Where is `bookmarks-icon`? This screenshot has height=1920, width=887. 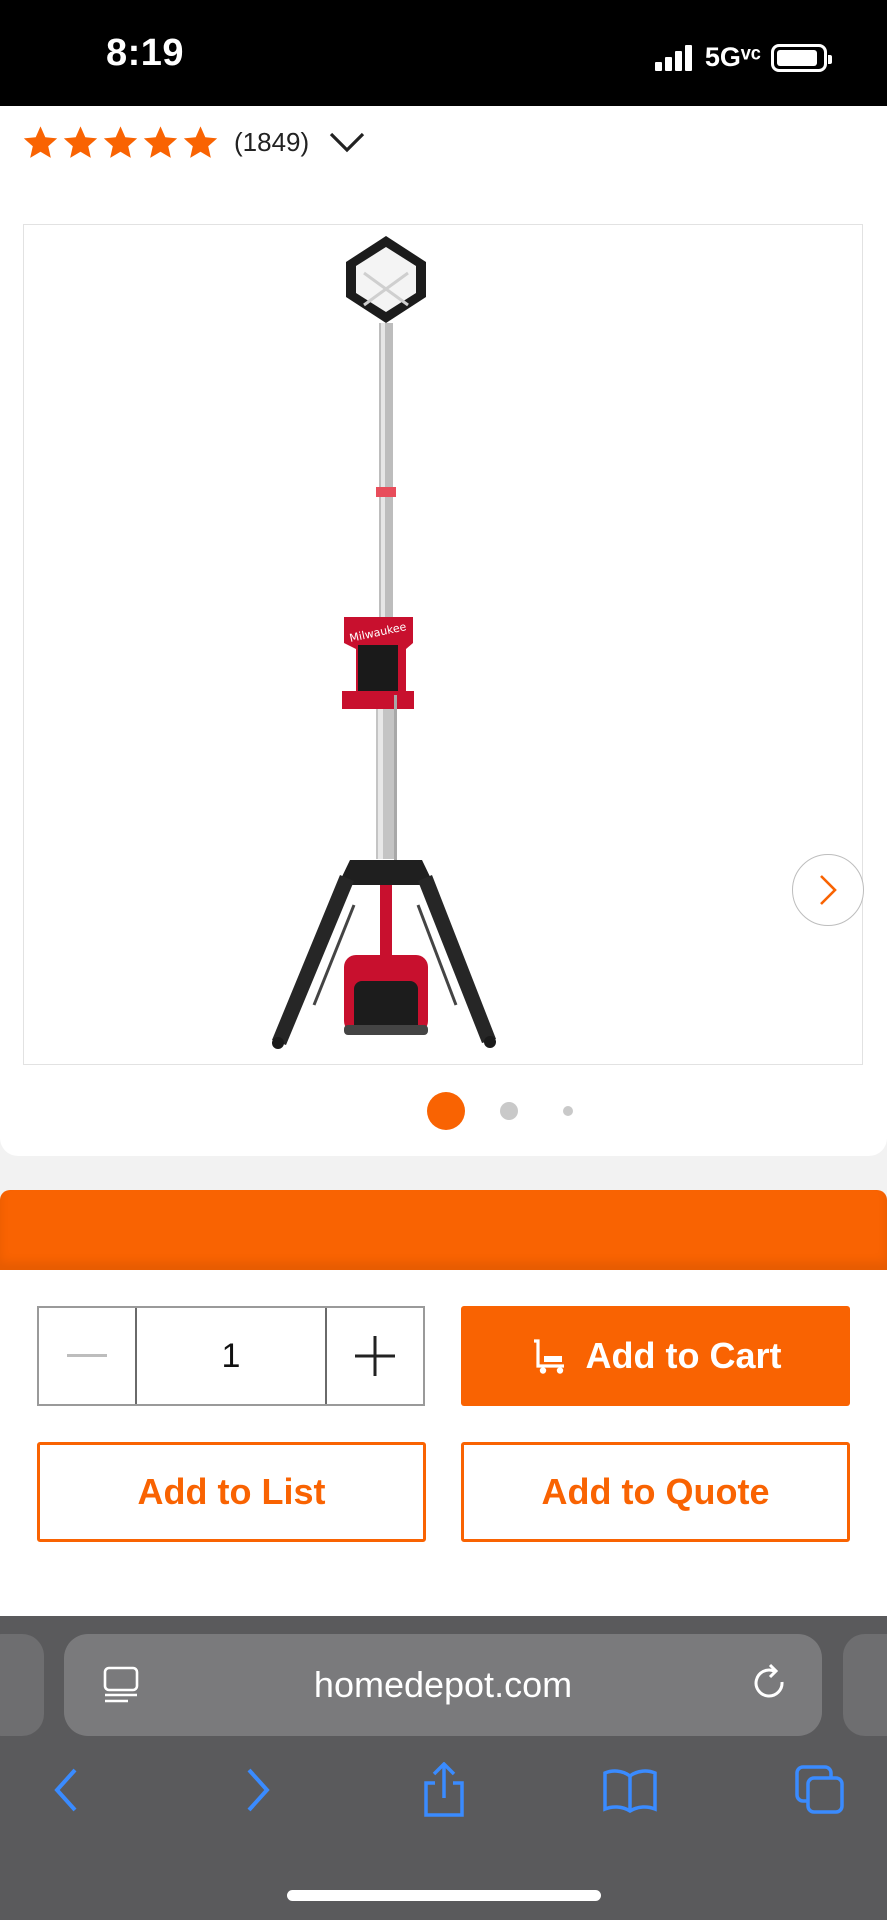 bookmarks-icon is located at coordinates (630, 1791).